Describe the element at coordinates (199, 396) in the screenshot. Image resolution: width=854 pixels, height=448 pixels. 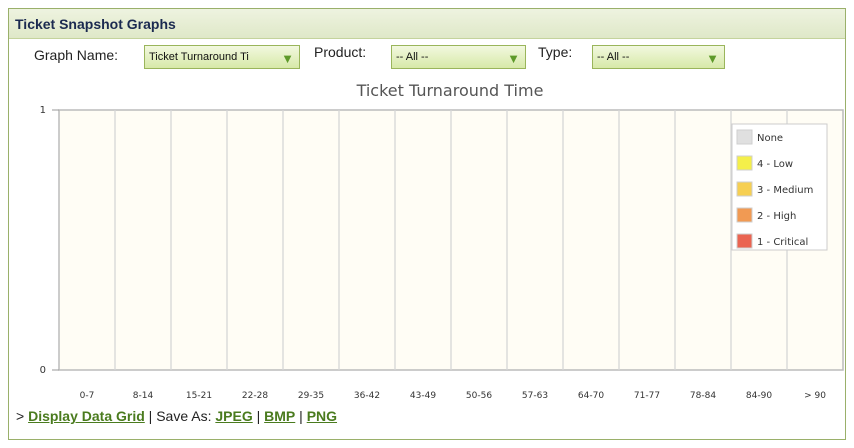
I see `x-tick-label: 15-21` at that location.